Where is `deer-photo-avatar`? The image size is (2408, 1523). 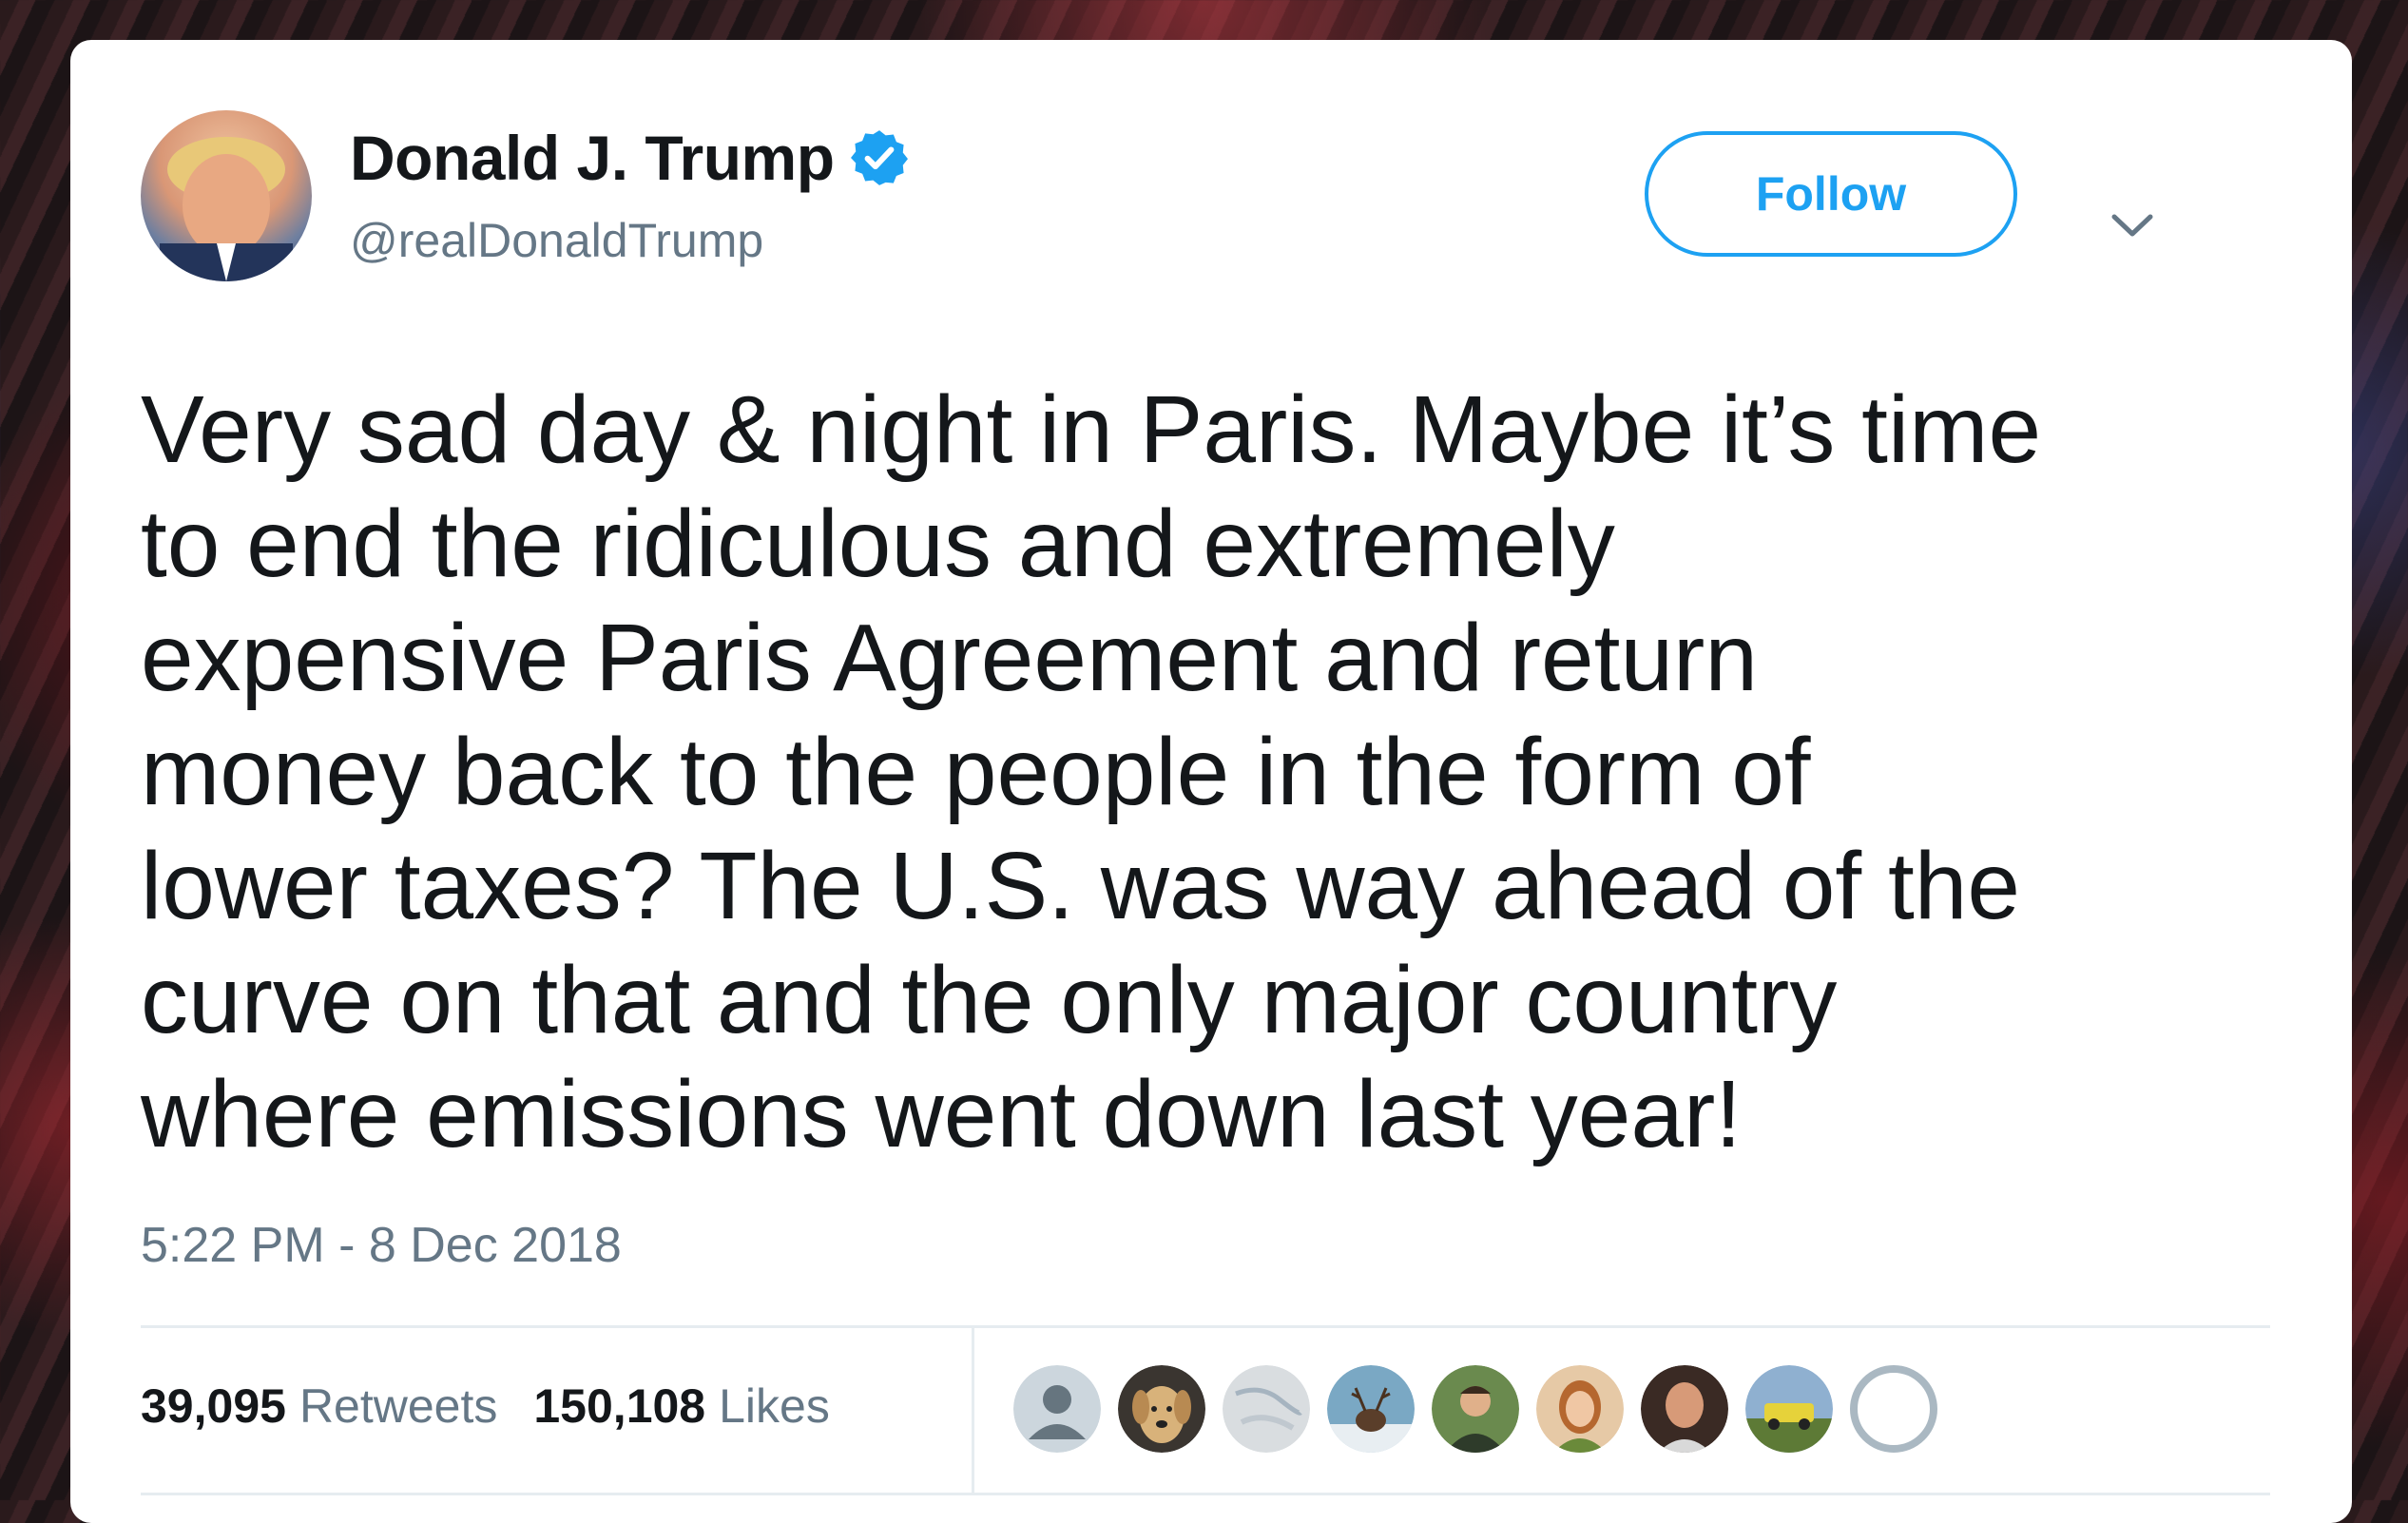 deer-photo-avatar is located at coordinates (1371, 1409).